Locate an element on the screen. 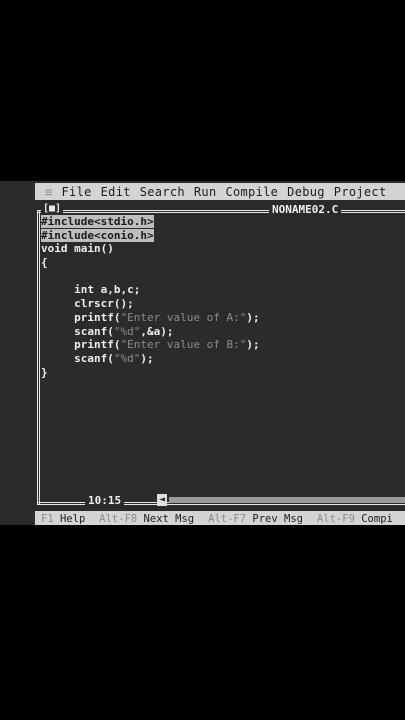 The height and width of the screenshot is (720, 405). code-line-text: printf("Enter value of A:"); is located at coordinates (150, 317).